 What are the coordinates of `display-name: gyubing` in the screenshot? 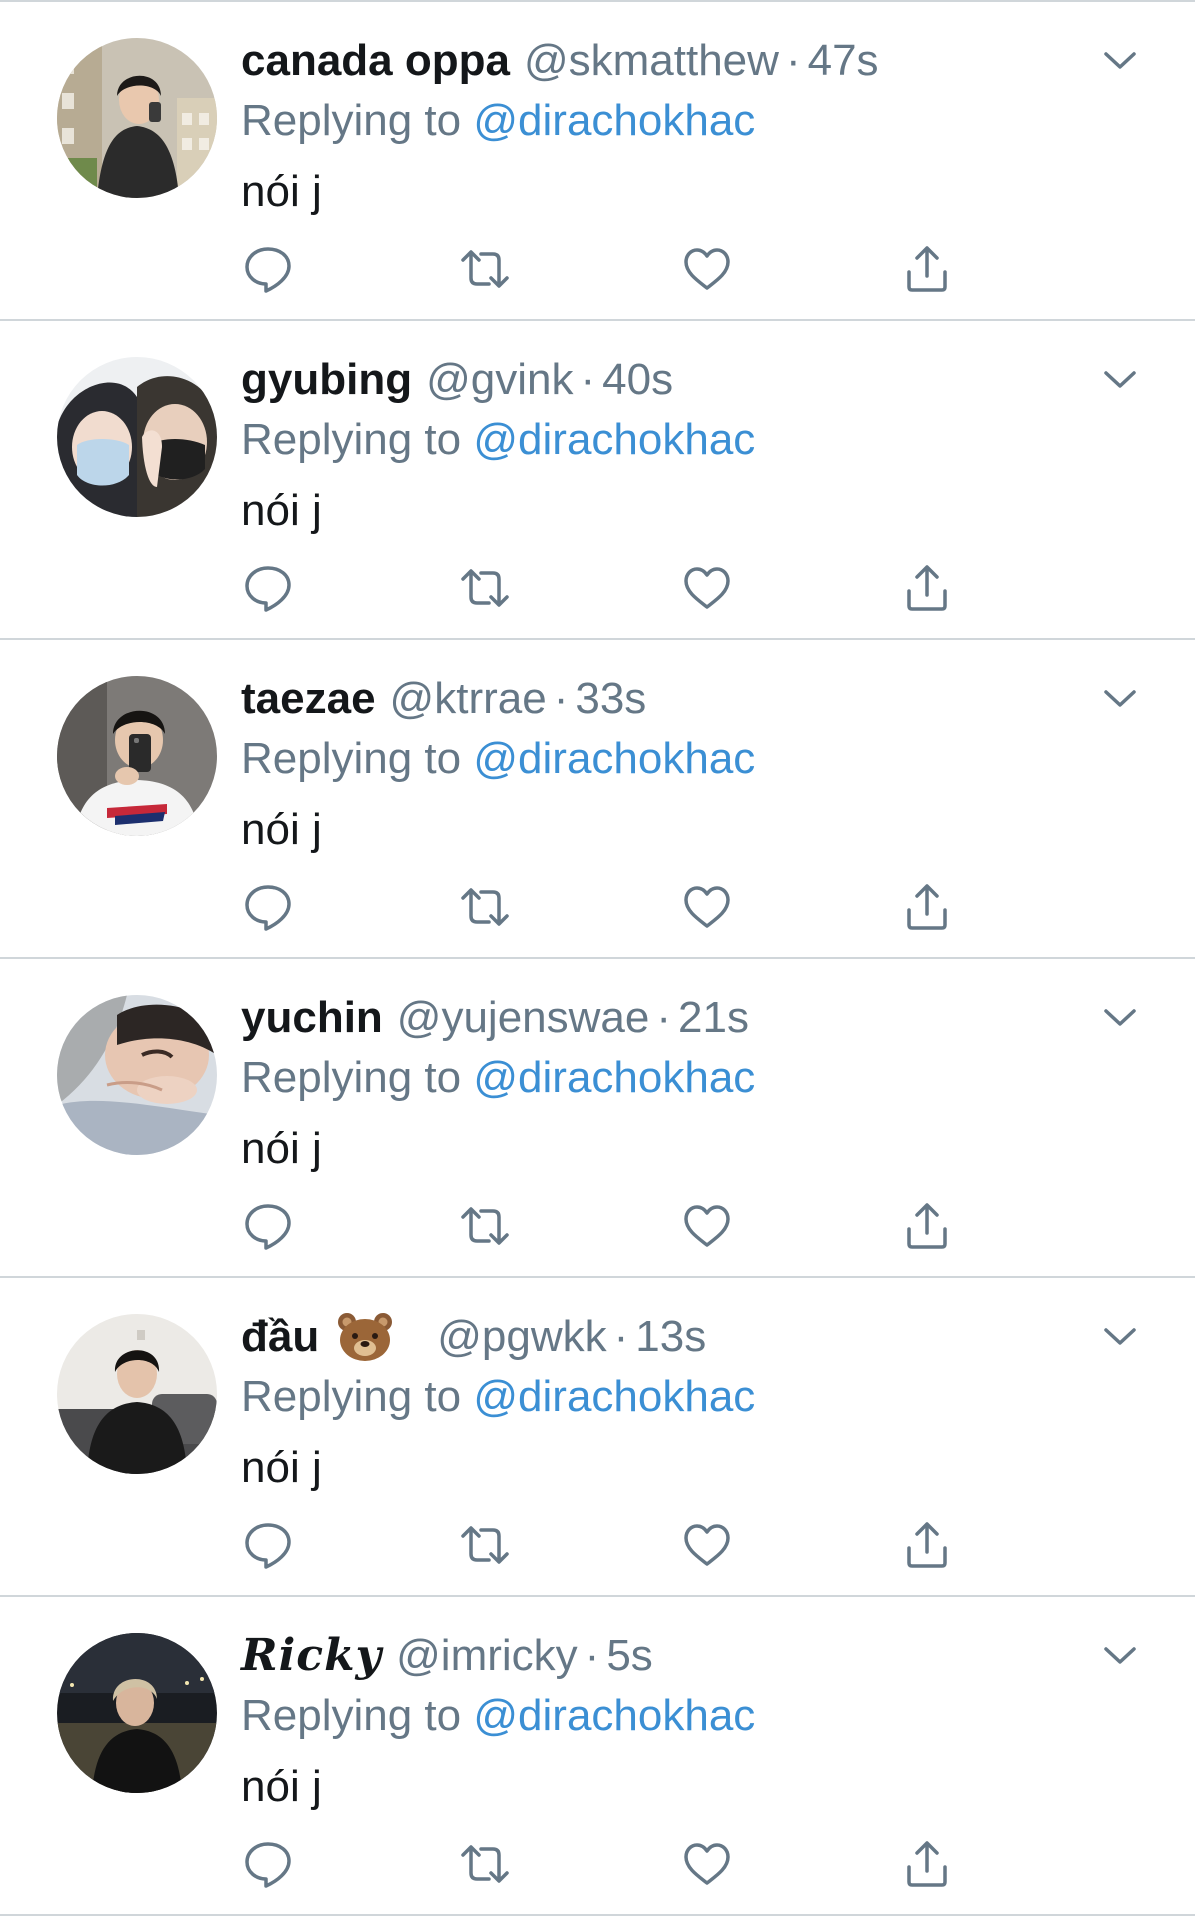 It's located at (326, 380).